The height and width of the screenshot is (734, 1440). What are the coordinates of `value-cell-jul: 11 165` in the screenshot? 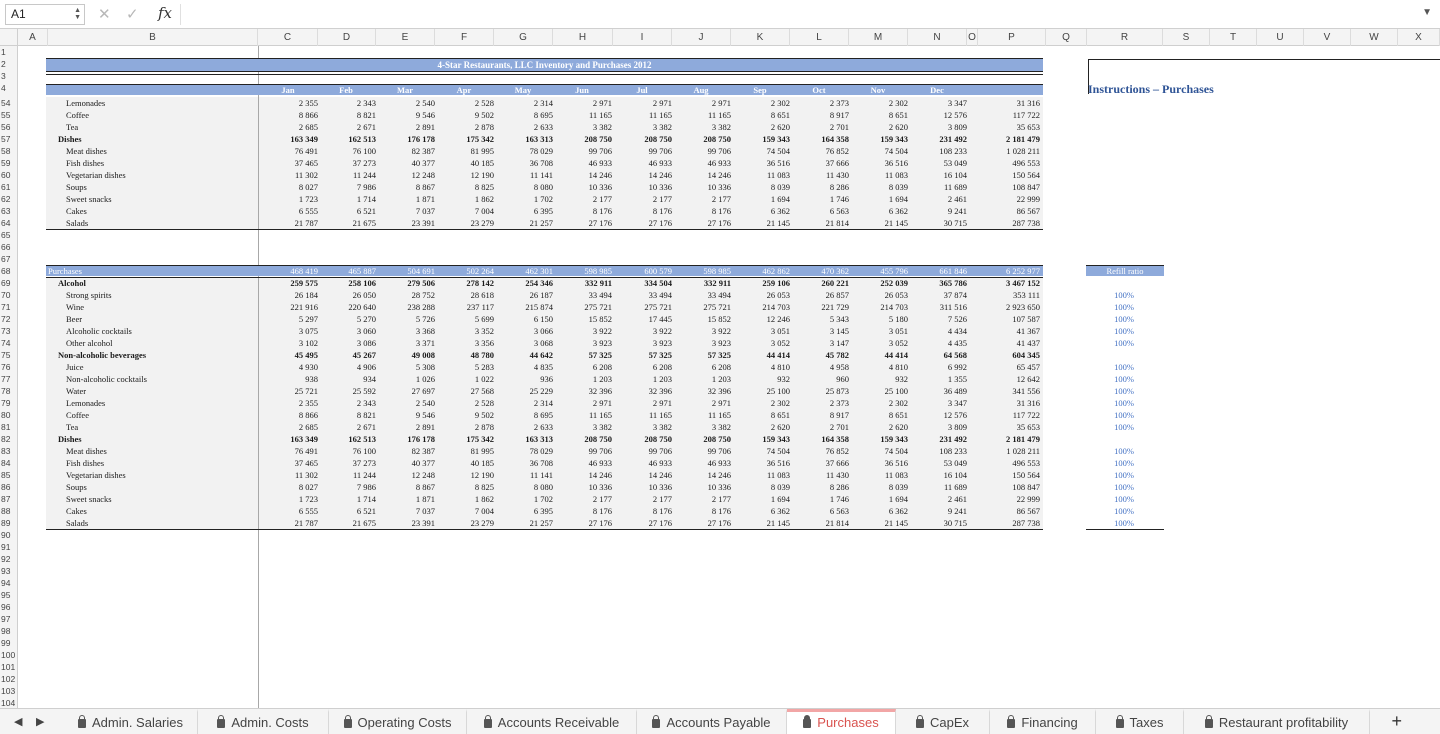 It's located at (643, 415).